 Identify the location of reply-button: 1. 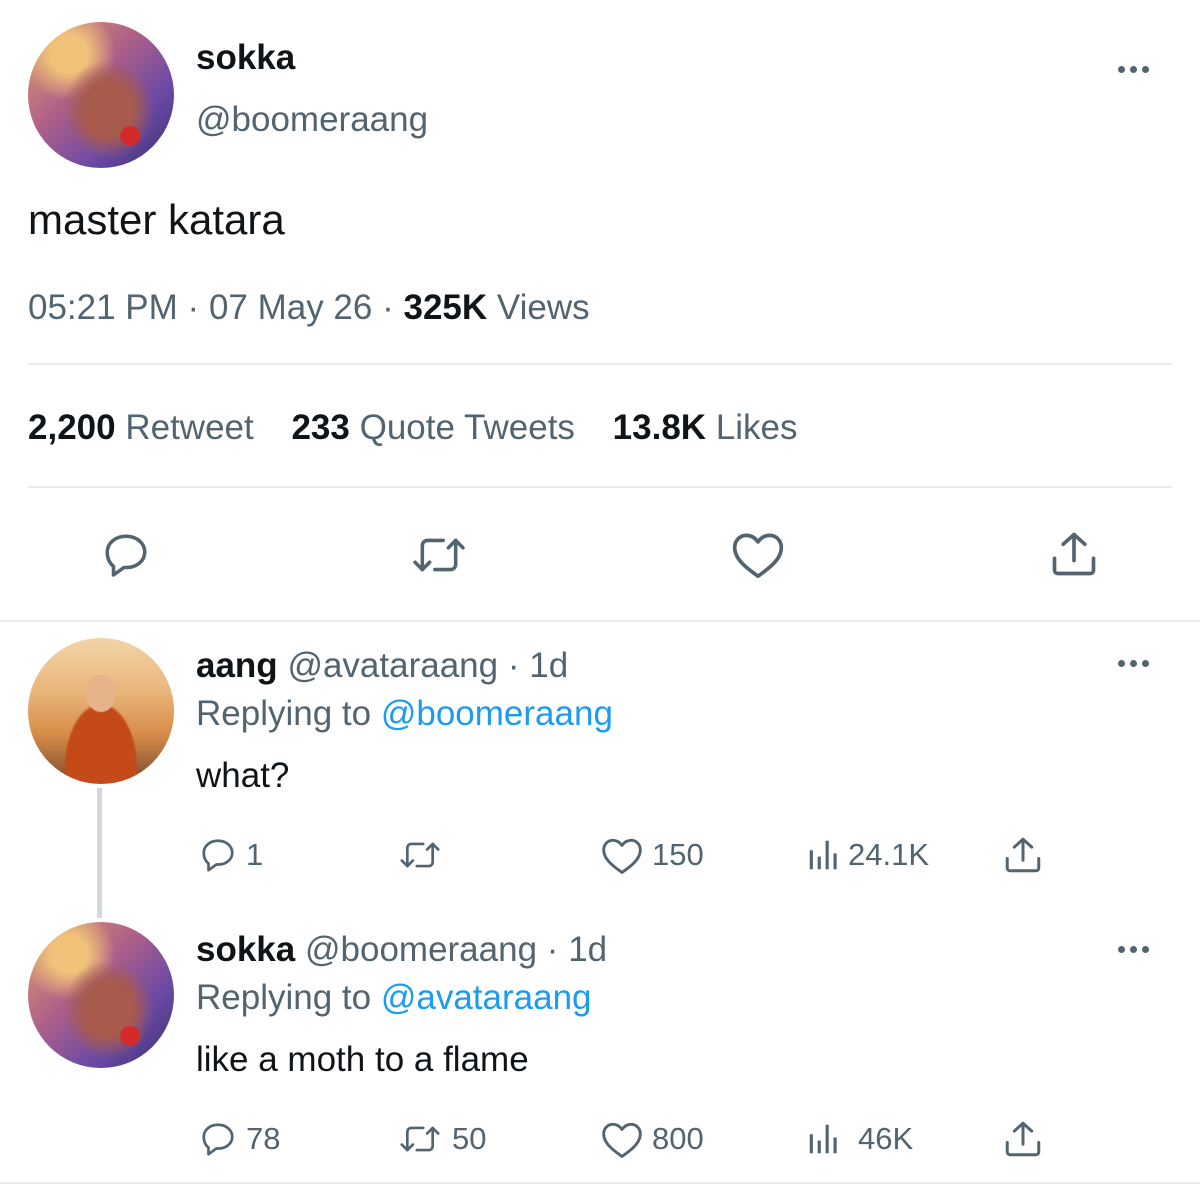
(230, 855).